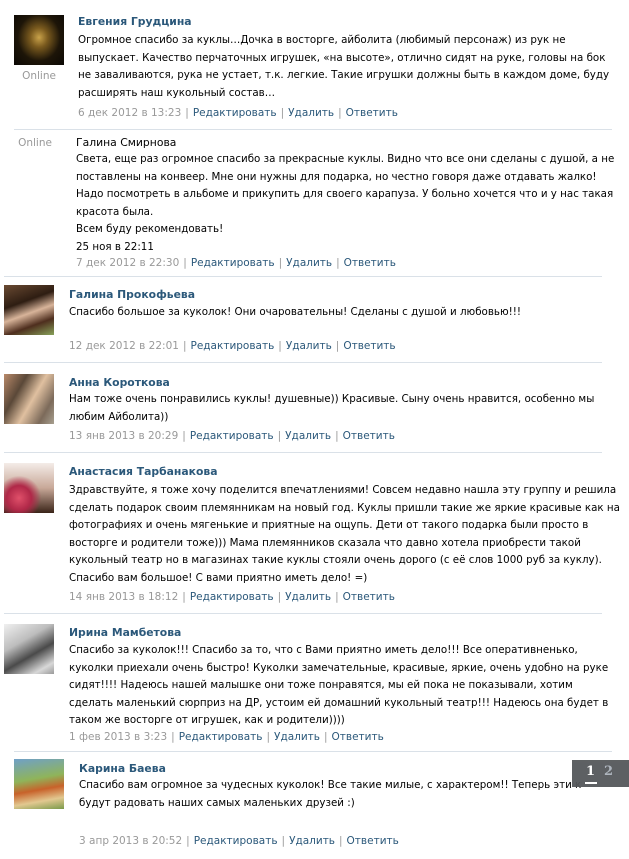 Image resolution: width=629 pixels, height=859 pixels. Describe the element at coordinates (132, 294) in the screenshot. I see `author-name: Галина Прокофьева` at that location.